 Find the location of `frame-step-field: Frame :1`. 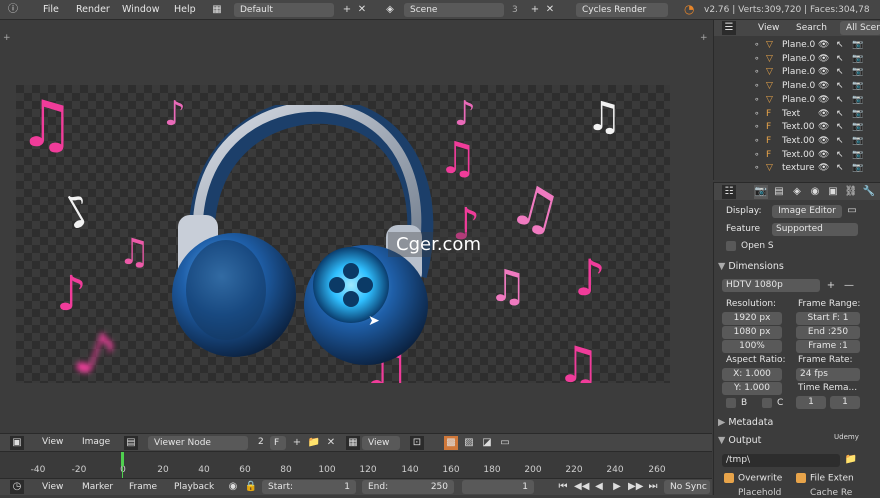

frame-step-field: Frame :1 is located at coordinates (828, 346).